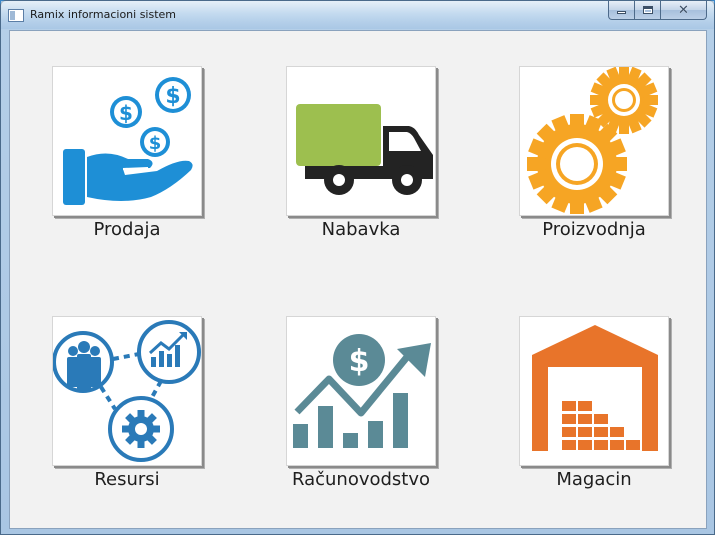 The width and height of the screenshot is (715, 535). I want to click on window-controls: ✕, so click(657, 10).